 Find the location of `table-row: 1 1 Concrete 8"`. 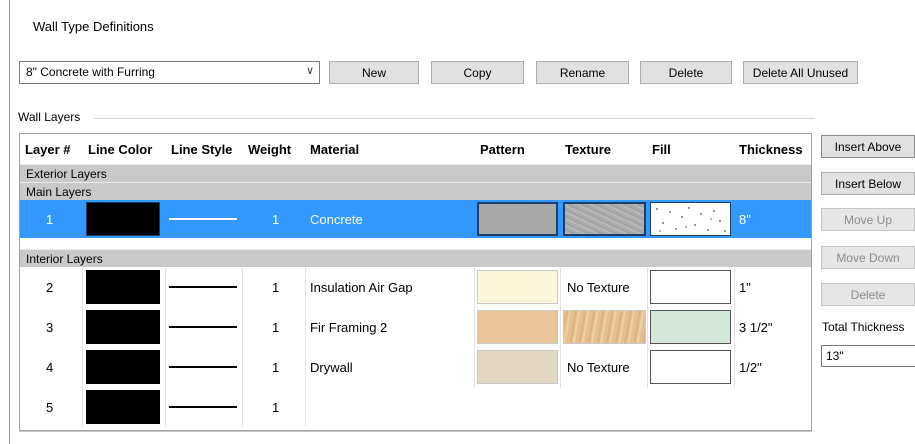

table-row: 1 1 Concrete 8" is located at coordinates (415, 219).